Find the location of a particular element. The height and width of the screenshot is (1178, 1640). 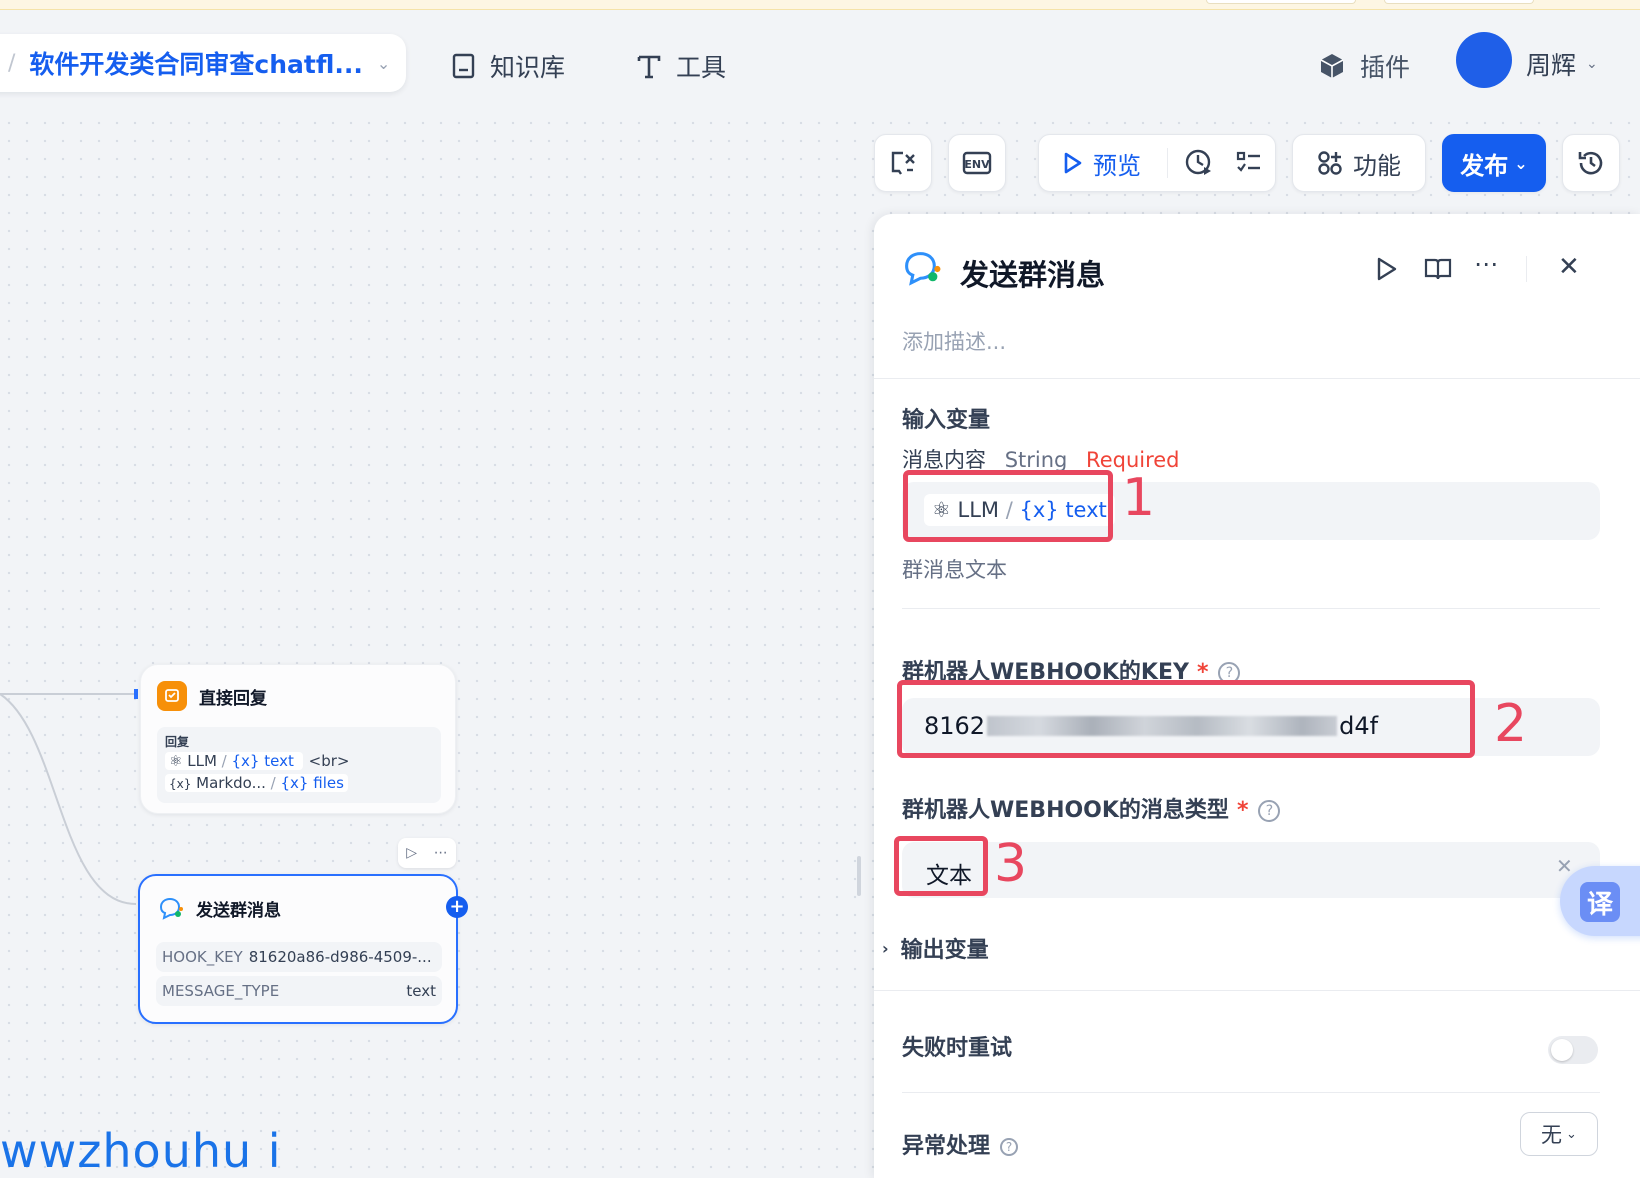

reply-line: {x} Markdo... / {x} files is located at coordinates (299, 783).